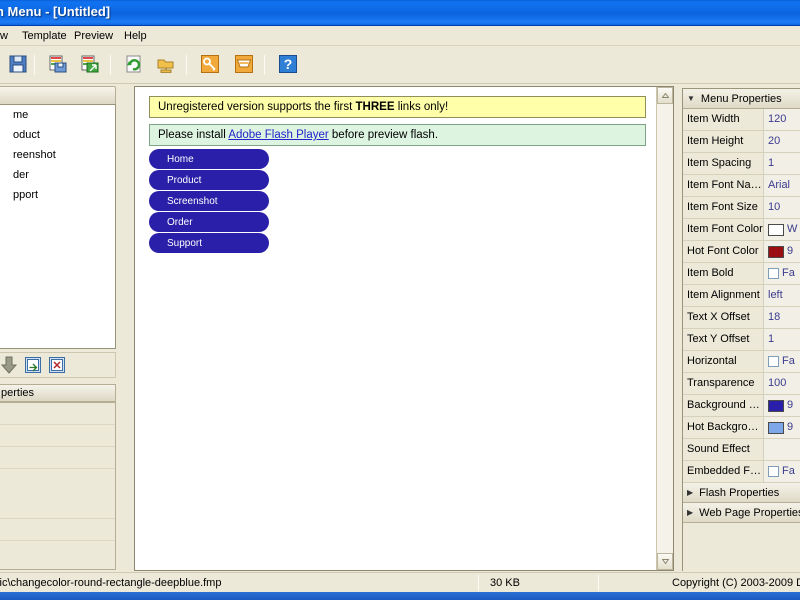 The image size is (800, 600). I want to click on buy-button, so click(244, 65).